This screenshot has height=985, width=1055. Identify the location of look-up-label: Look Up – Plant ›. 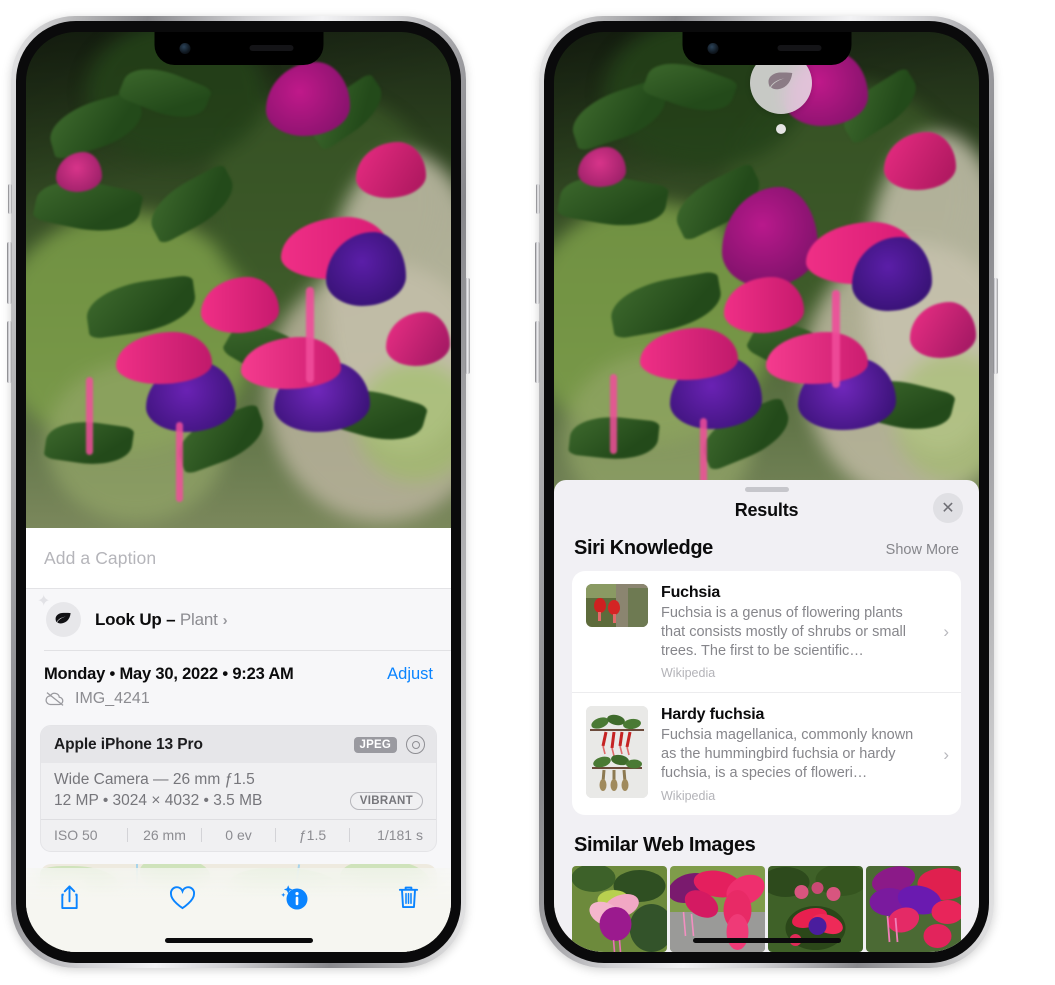
(161, 619).